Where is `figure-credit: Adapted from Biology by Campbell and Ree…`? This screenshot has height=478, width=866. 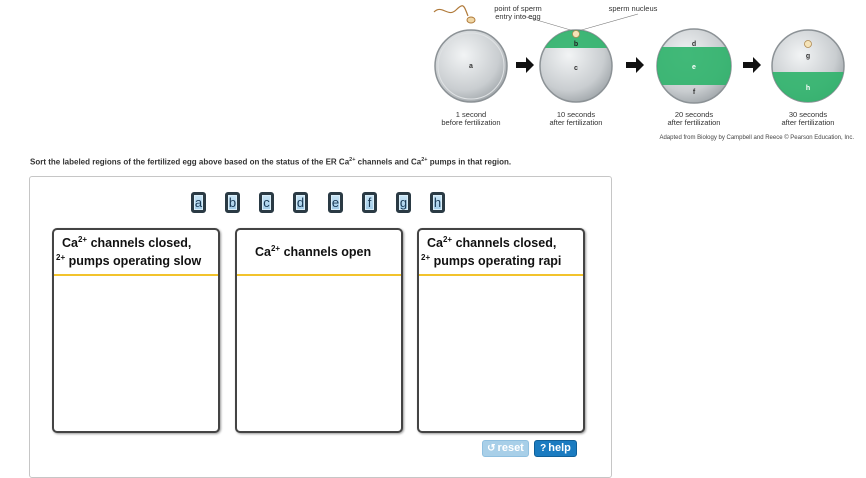
figure-credit: Adapted from Biology by Campbell and Ree… is located at coordinates (756, 138).